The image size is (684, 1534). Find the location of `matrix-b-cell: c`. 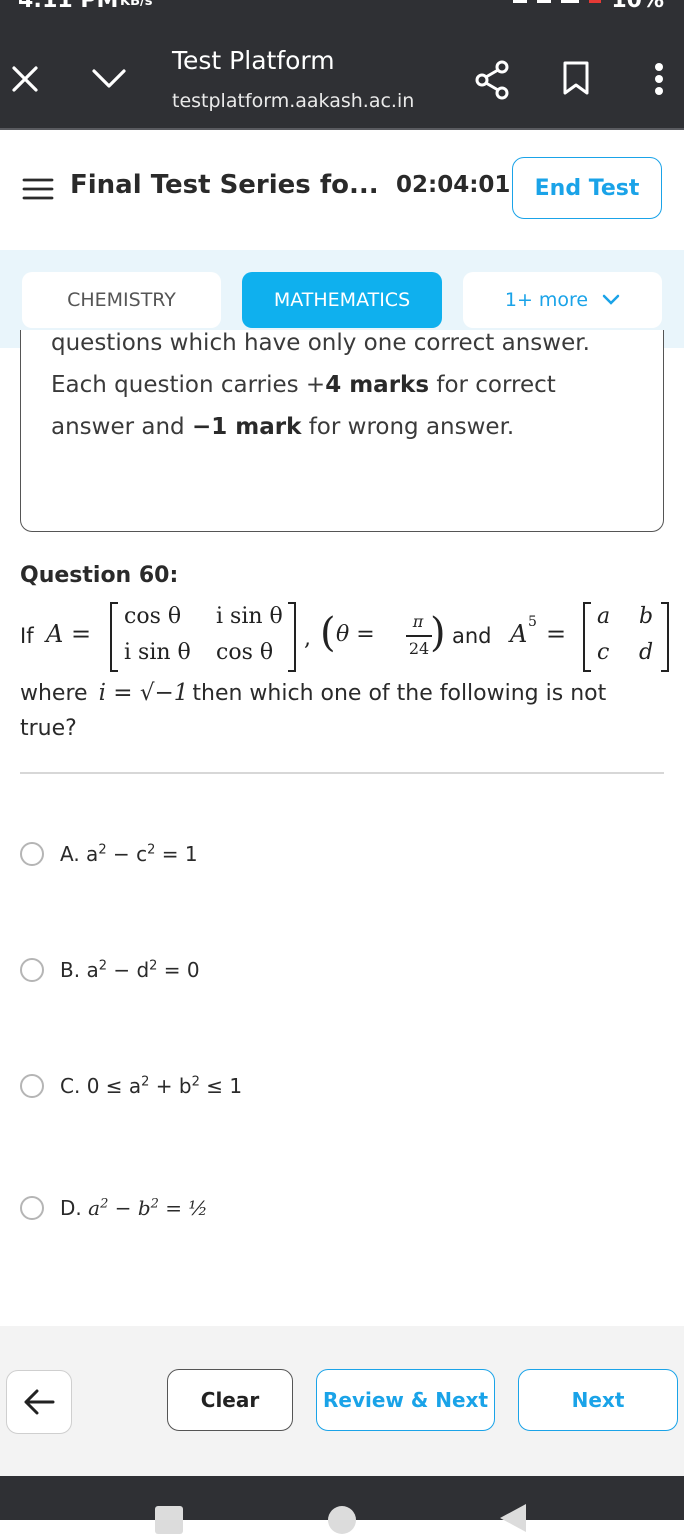

matrix-b-cell: c is located at coordinates (603, 652).